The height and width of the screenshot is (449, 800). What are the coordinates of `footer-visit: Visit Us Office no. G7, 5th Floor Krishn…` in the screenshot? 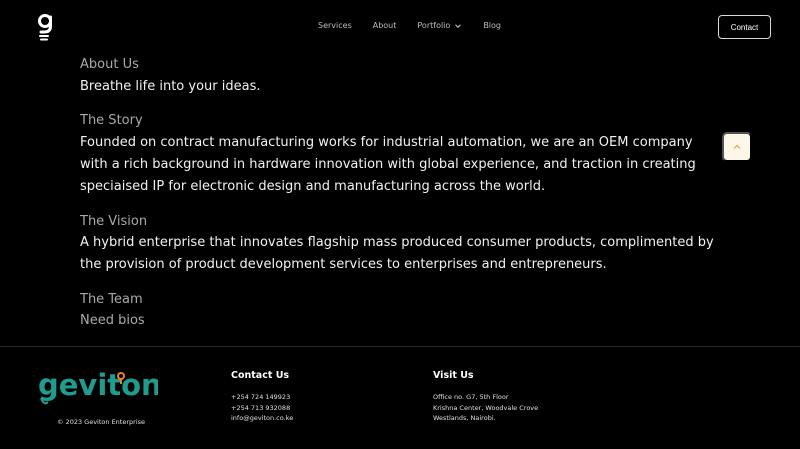 It's located at (485, 397).